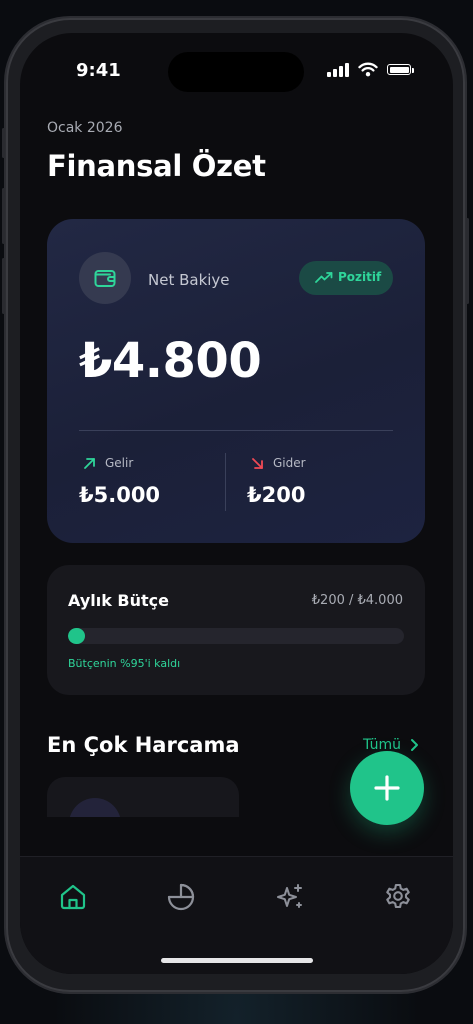  I want to click on battery-icon, so click(399, 69).